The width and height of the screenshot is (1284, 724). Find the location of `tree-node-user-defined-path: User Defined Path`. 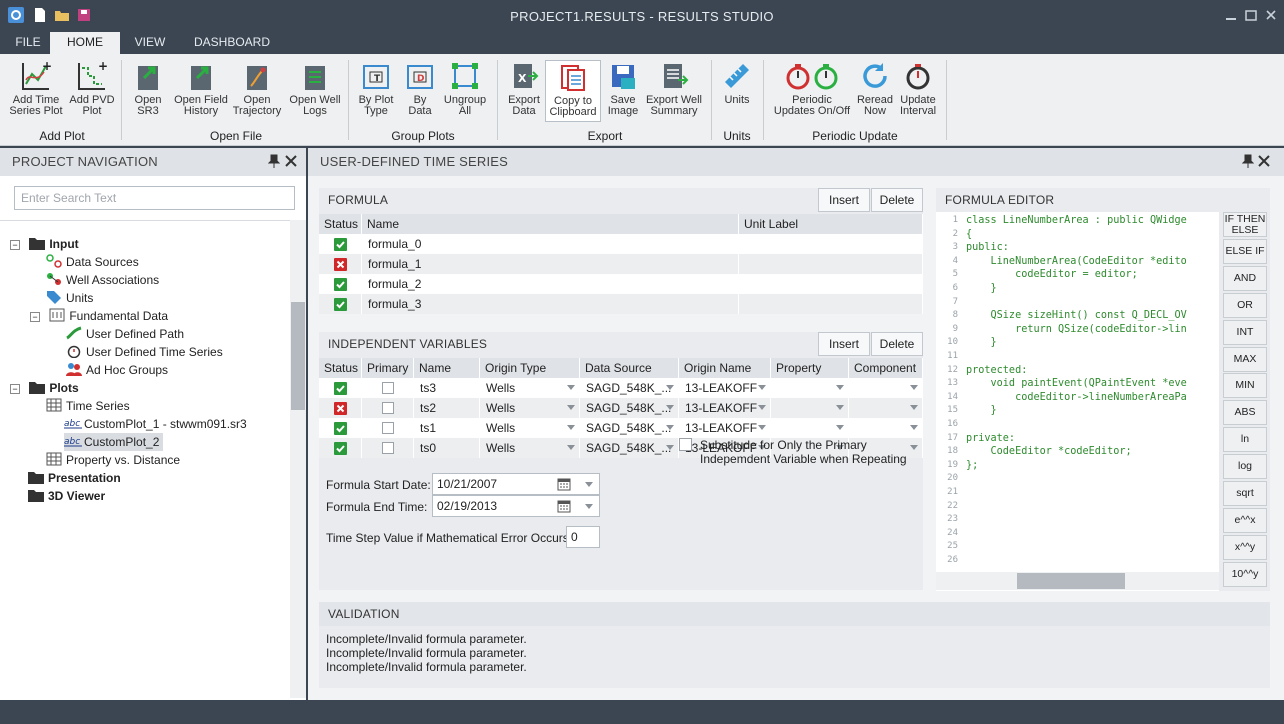

tree-node-user-defined-path: User Defined Path is located at coordinates (125, 334).